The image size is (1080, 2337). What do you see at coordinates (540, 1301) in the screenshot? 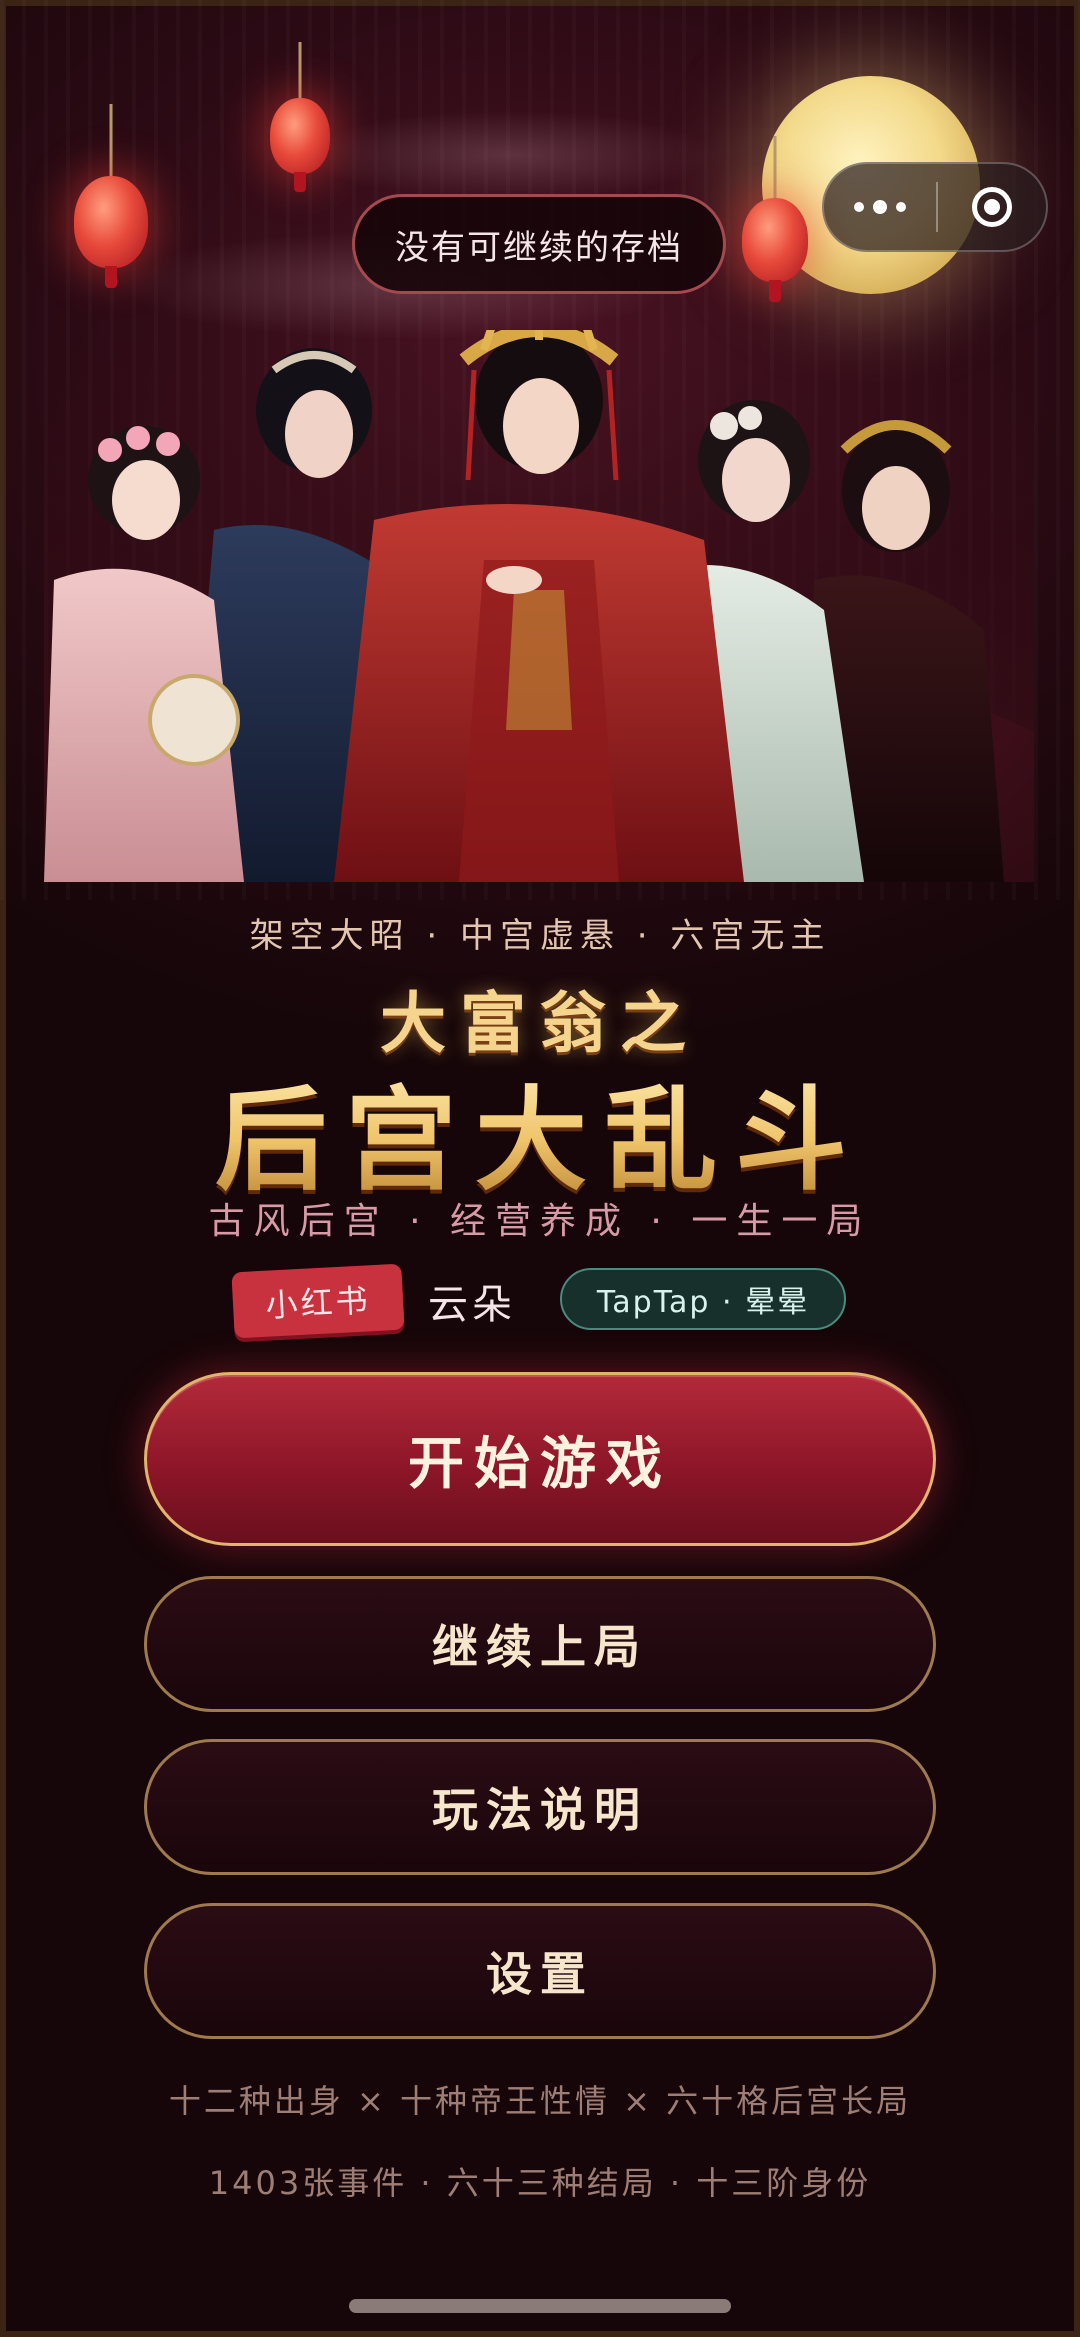
I see `credits-row: 小红书 云朵 TapTap · 晕晕` at bounding box center [540, 1301].